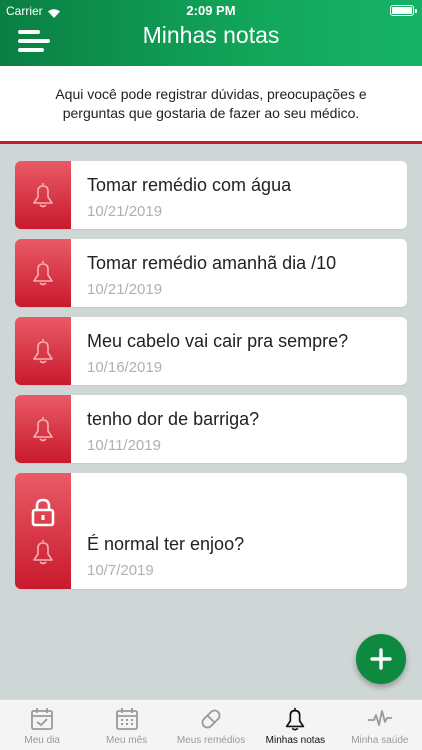 This screenshot has width=422, height=750. I want to click on note-text: Meu cabelo vai cair pra sempre?, so click(218, 341).